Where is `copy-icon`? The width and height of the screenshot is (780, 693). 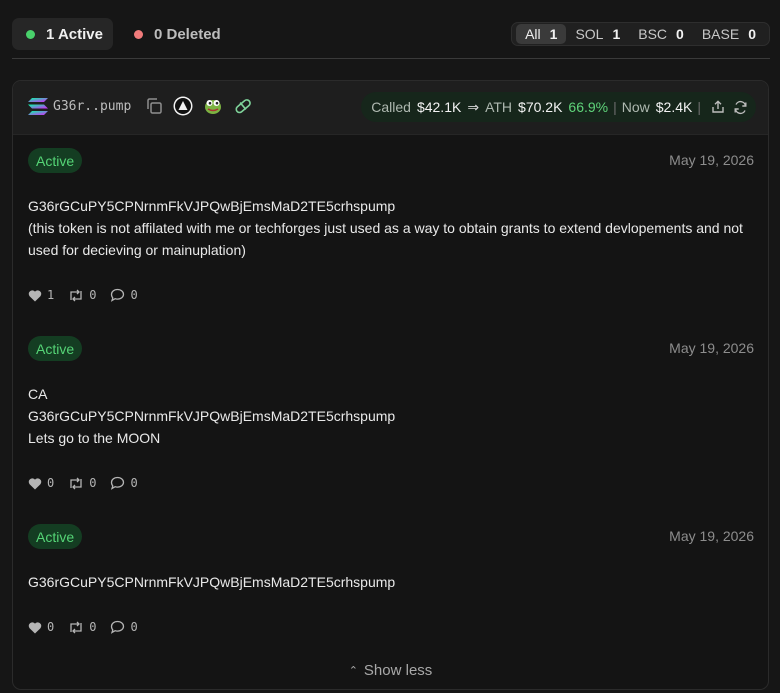 copy-icon is located at coordinates (154, 106).